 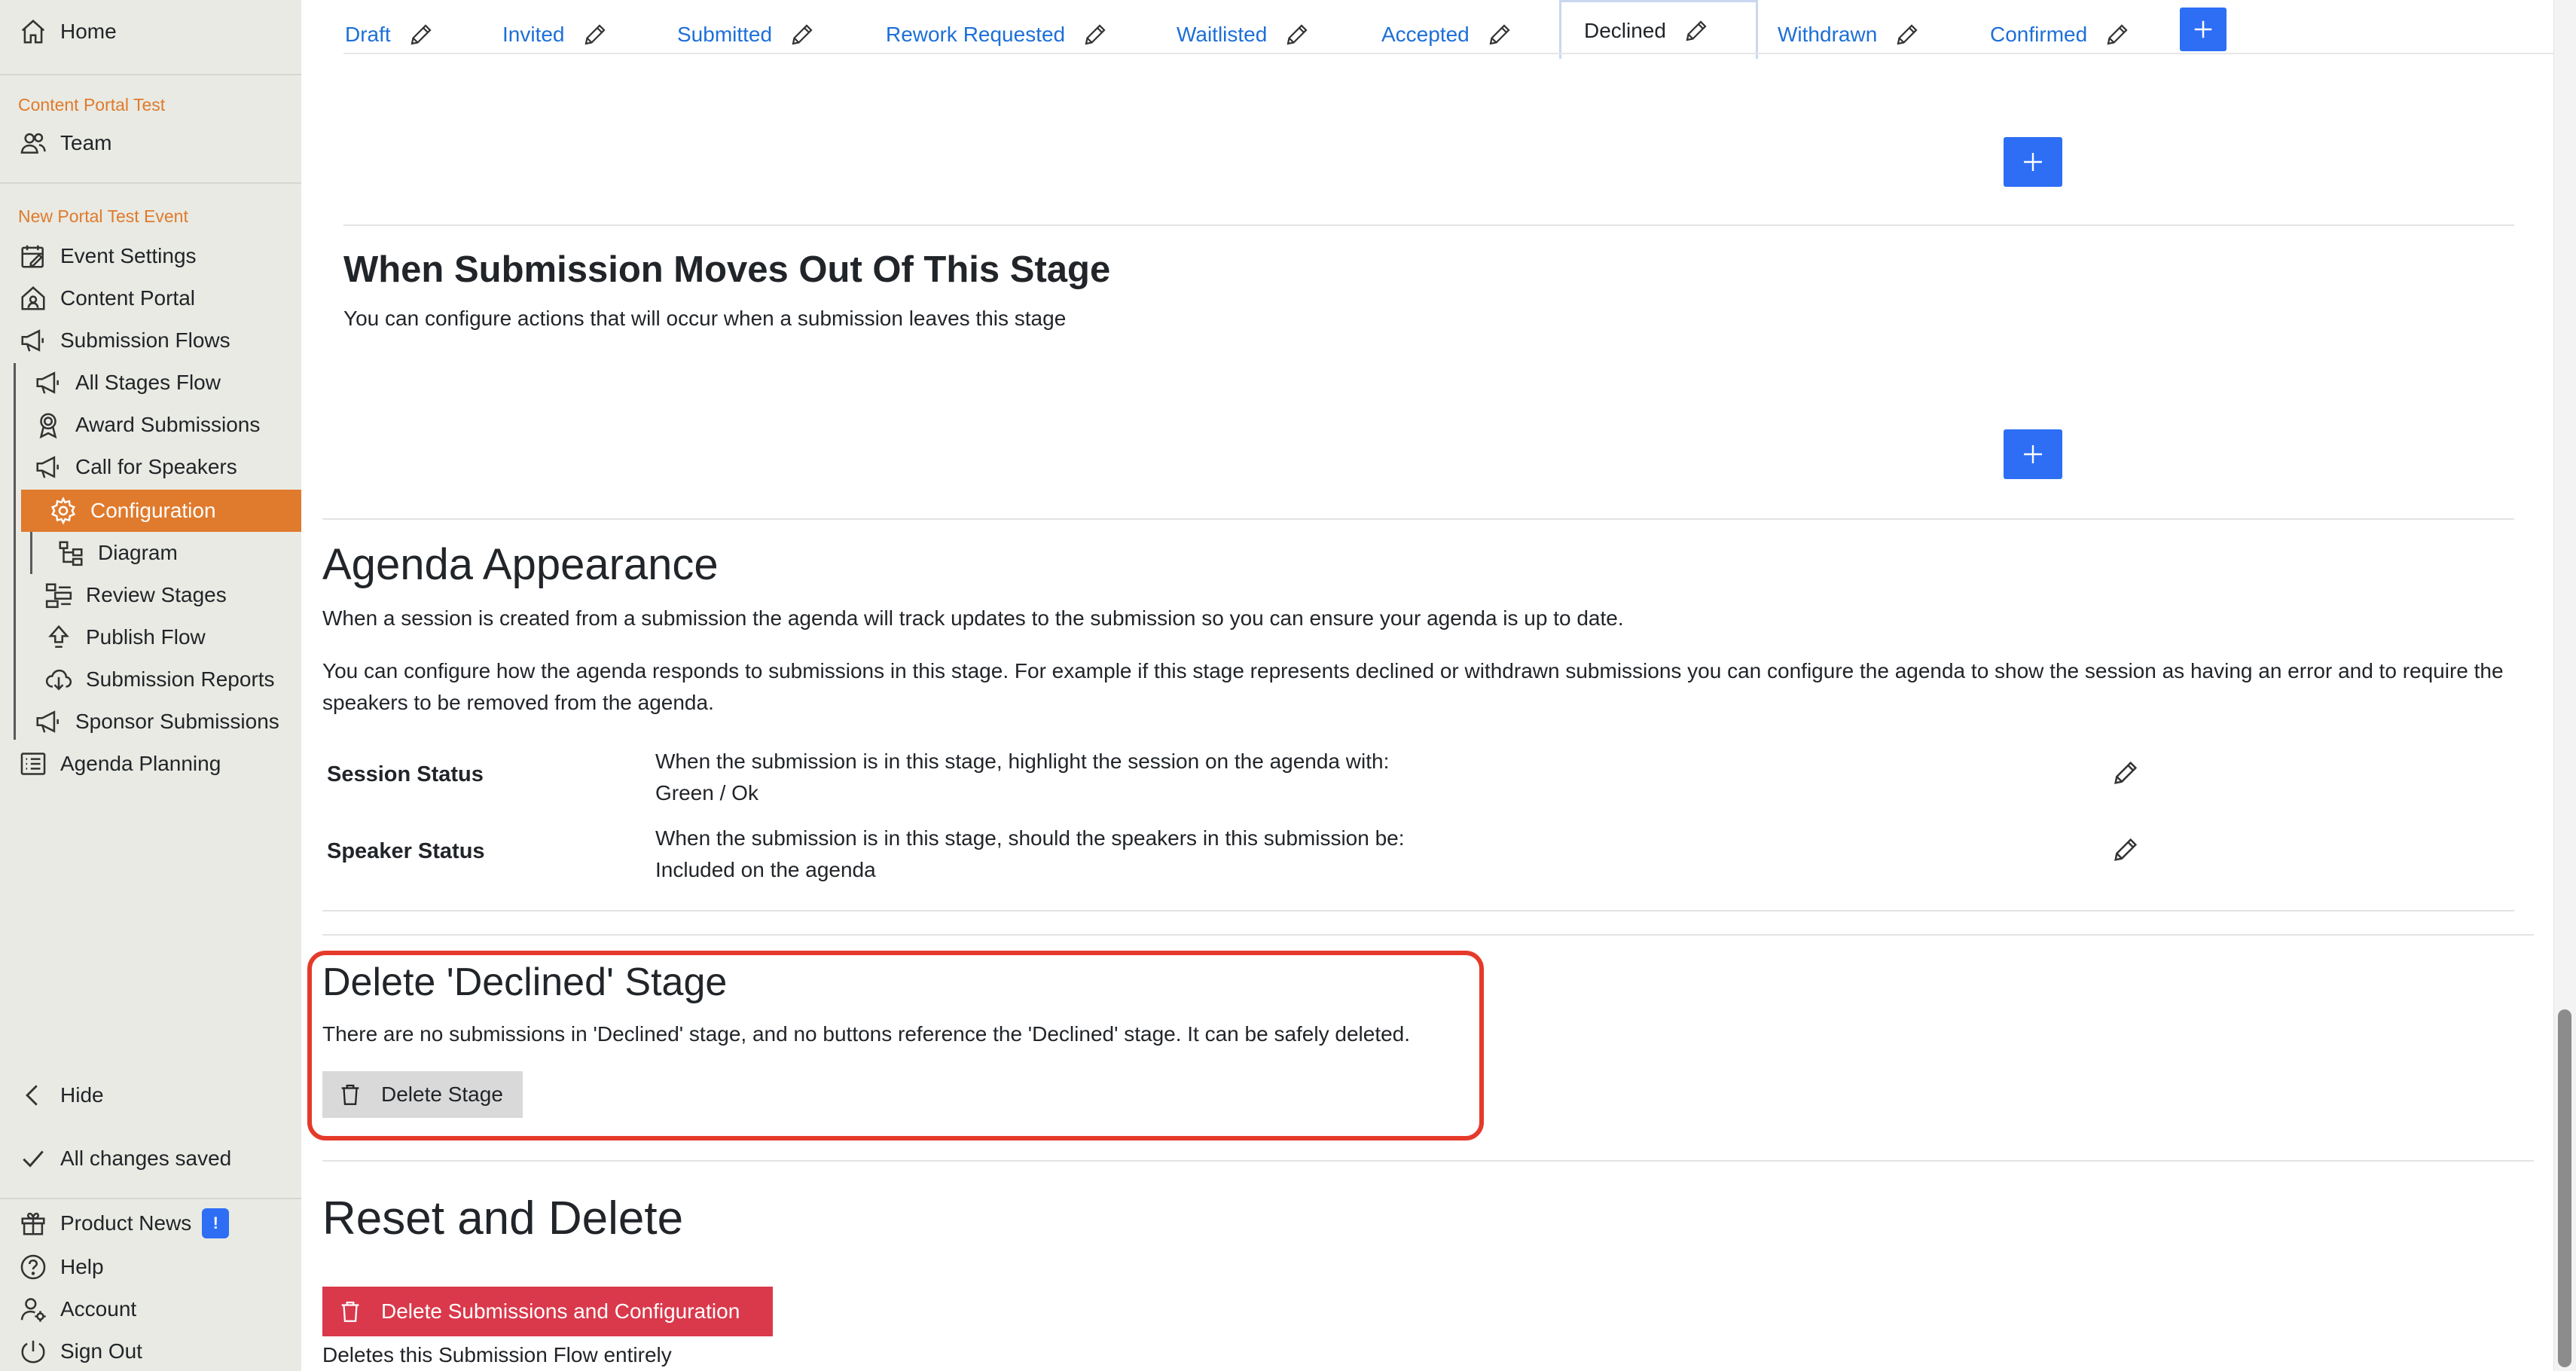 I want to click on tab-declined: Declined, so click(x=1658, y=29).